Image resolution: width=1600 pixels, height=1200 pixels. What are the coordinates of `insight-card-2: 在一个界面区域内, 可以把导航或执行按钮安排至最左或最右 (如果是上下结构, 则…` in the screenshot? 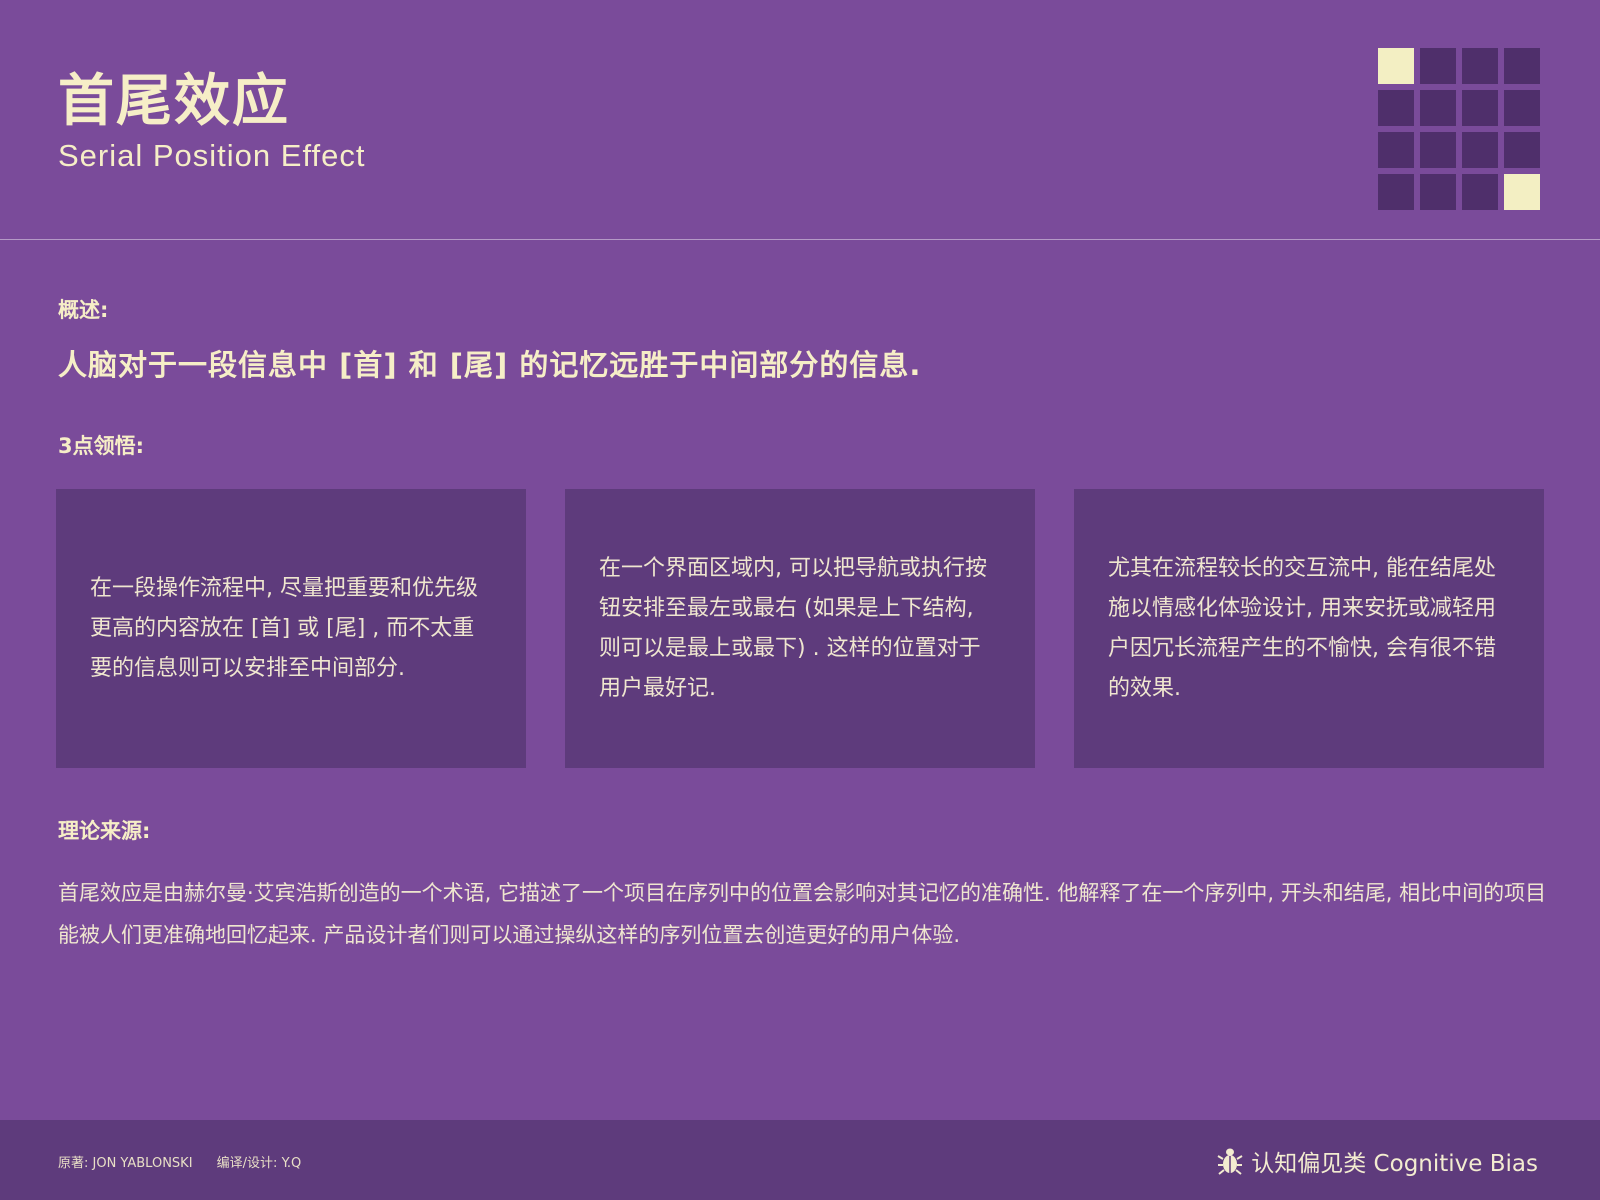 It's located at (800, 628).